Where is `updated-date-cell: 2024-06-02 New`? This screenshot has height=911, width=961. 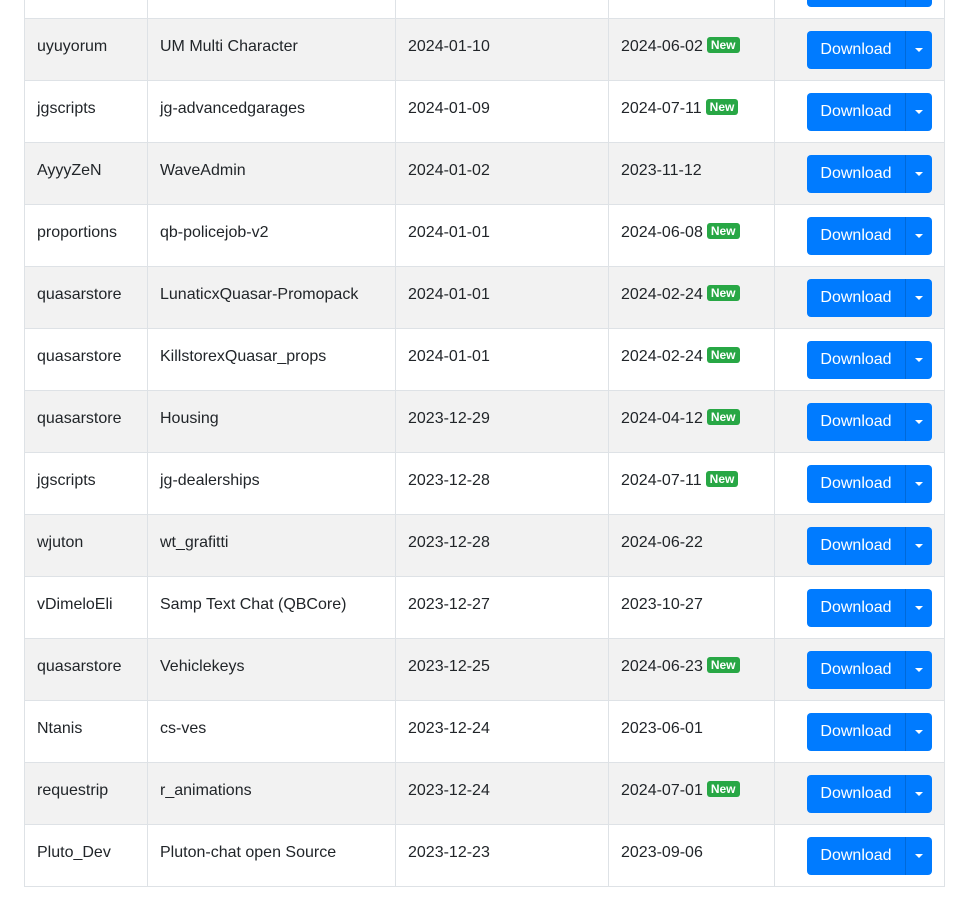 updated-date-cell: 2024-06-02 New is located at coordinates (691, 49).